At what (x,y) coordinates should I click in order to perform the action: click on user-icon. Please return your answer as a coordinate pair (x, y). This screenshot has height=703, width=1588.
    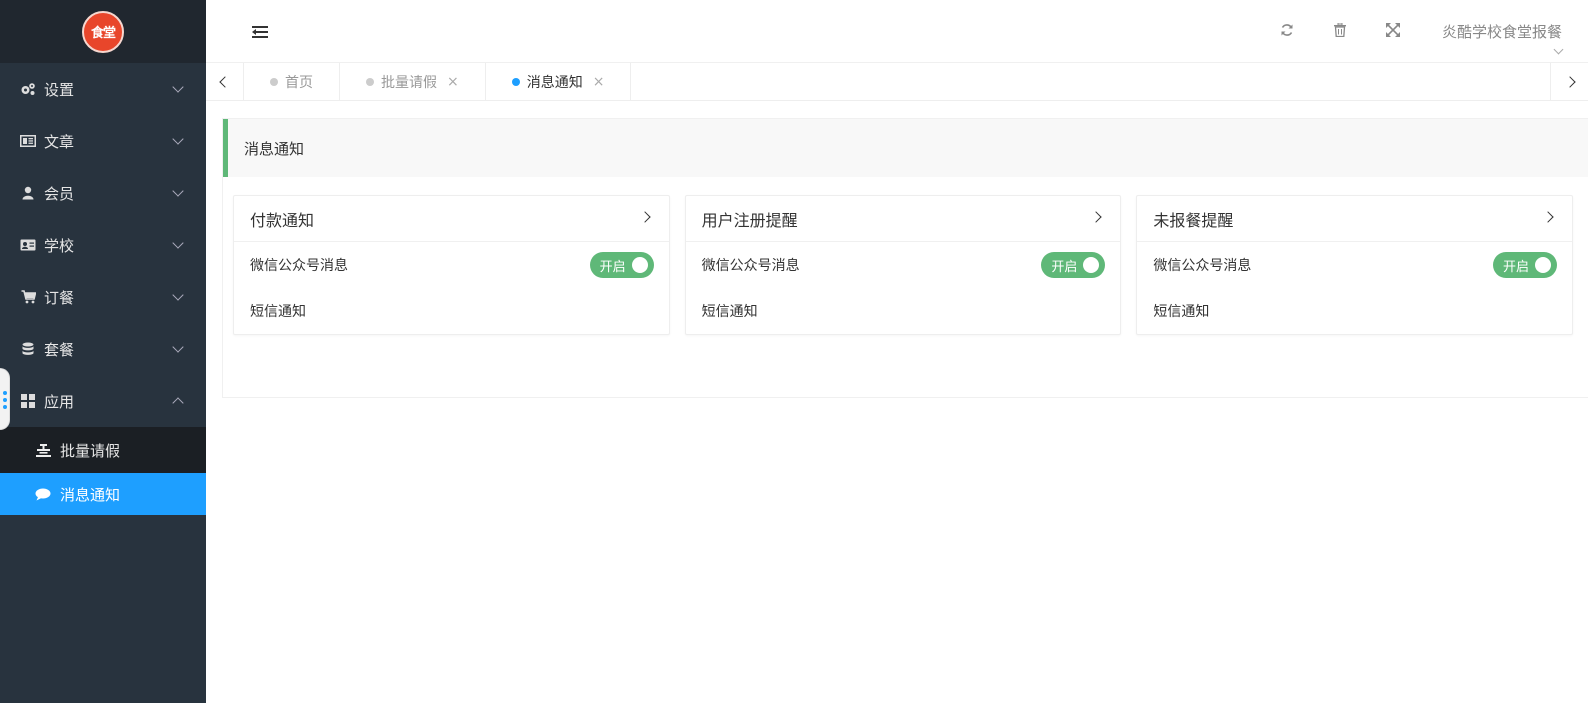
    Looking at the image, I should click on (28, 193).